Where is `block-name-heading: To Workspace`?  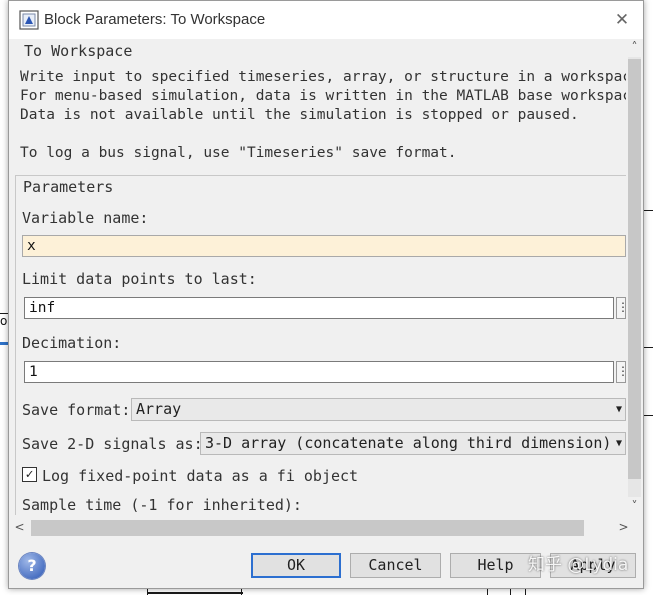
block-name-heading: To Workspace is located at coordinates (78, 51).